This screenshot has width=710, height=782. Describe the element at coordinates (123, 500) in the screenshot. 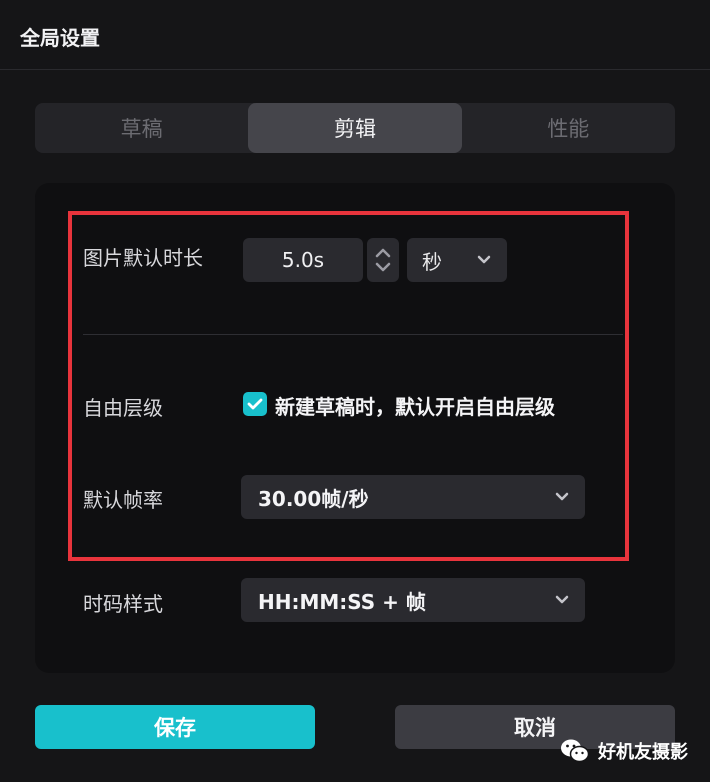

I see `default-framerate-label: 默认帧率` at that location.